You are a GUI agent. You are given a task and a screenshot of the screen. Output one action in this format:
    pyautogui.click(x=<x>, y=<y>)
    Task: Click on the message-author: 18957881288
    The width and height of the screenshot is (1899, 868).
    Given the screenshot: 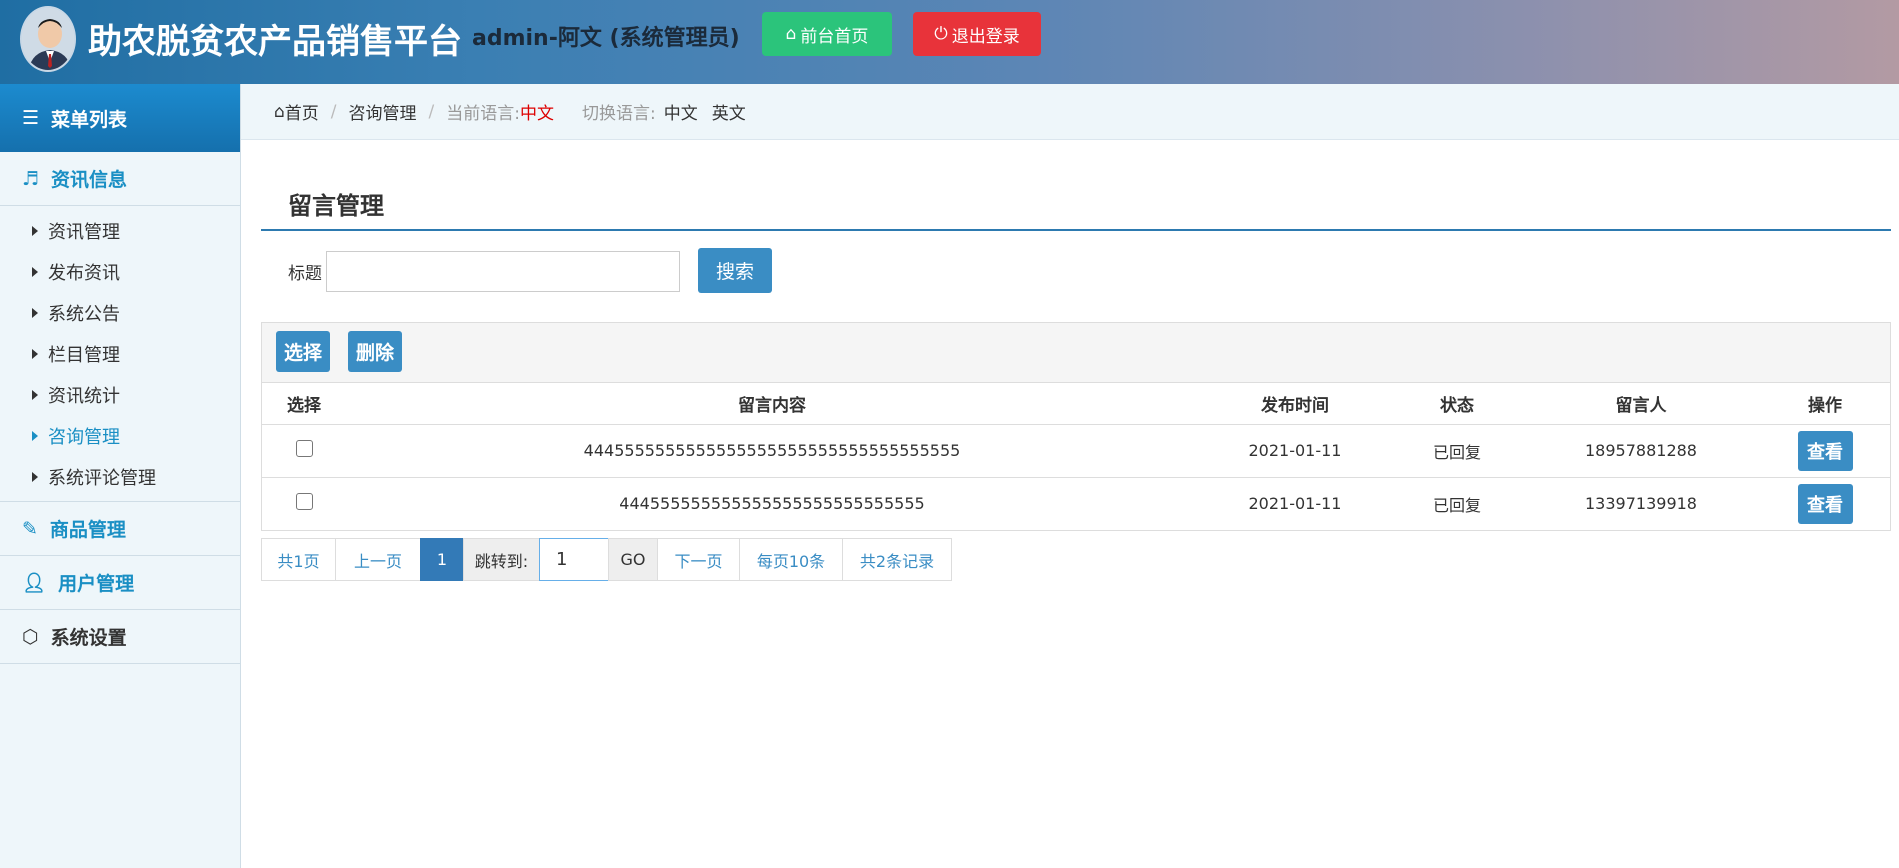 What is the action you would take?
    pyautogui.click(x=1641, y=451)
    